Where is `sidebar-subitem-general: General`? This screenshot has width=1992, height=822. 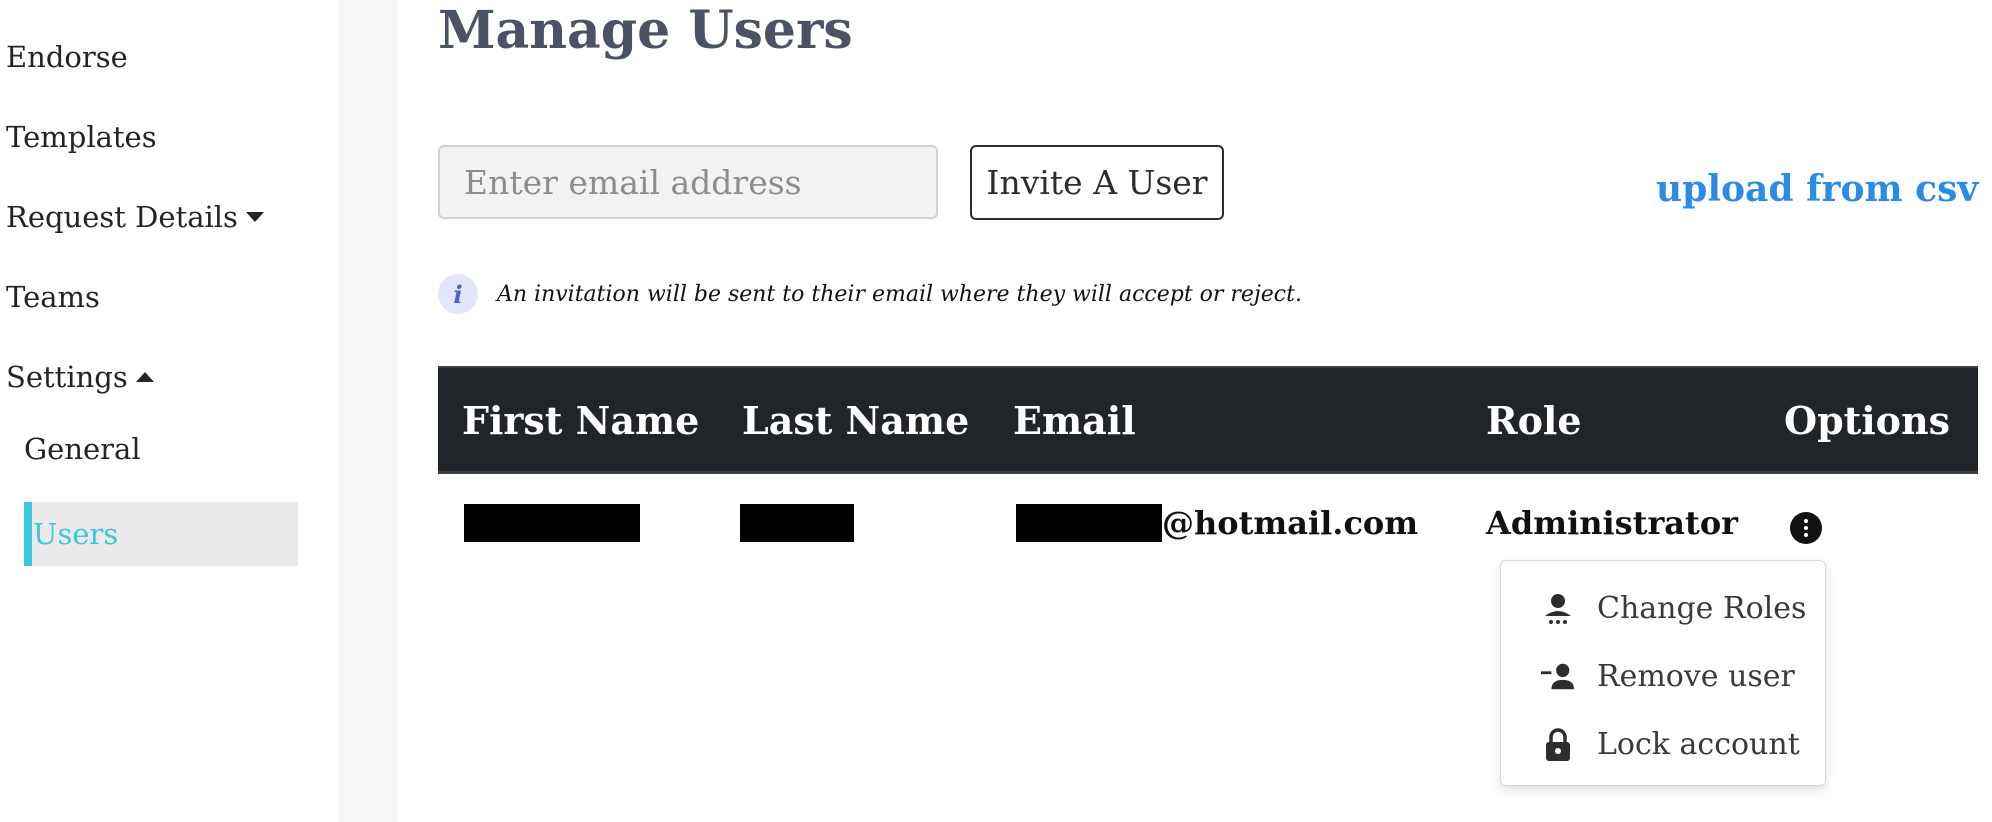 sidebar-subitem-general: General is located at coordinates (82, 449).